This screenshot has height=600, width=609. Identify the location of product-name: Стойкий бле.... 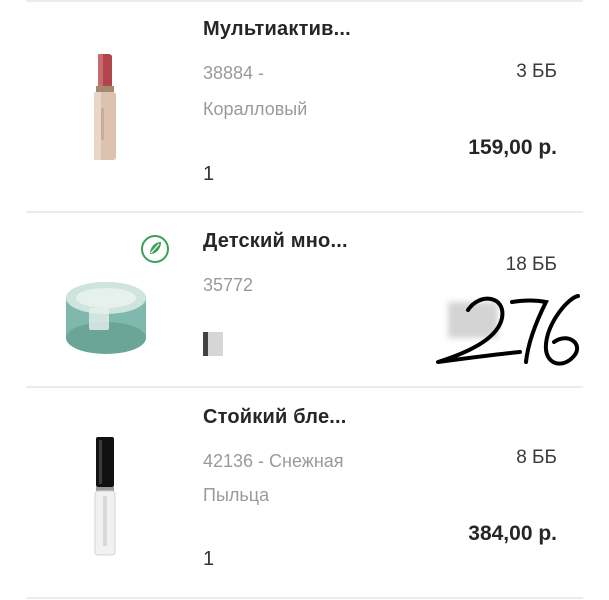
(275, 417).